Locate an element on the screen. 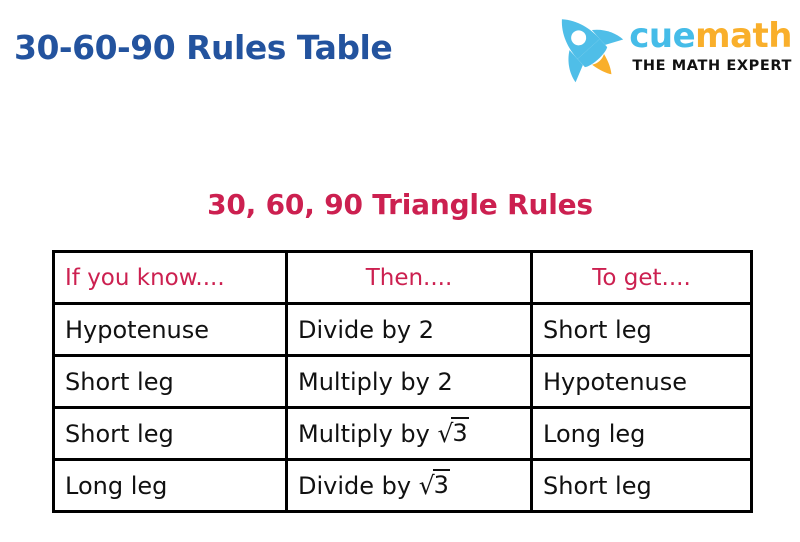  brand-tagline: THE MATH EXPERT is located at coordinates (712, 65).